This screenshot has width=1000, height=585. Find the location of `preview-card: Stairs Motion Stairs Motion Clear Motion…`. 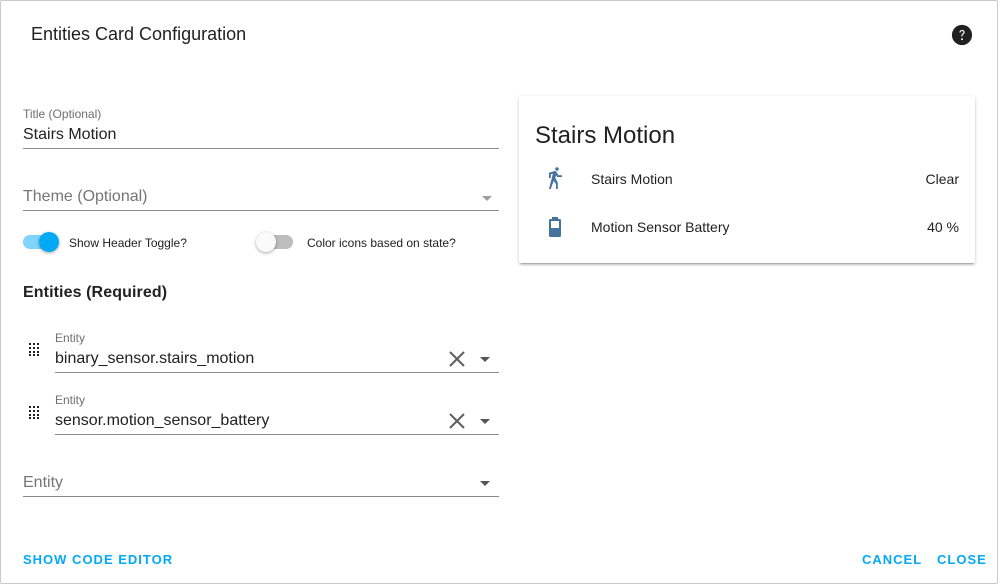

preview-card: Stairs Motion Stairs Motion Clear Motion… is located at coordinates (747, 179).